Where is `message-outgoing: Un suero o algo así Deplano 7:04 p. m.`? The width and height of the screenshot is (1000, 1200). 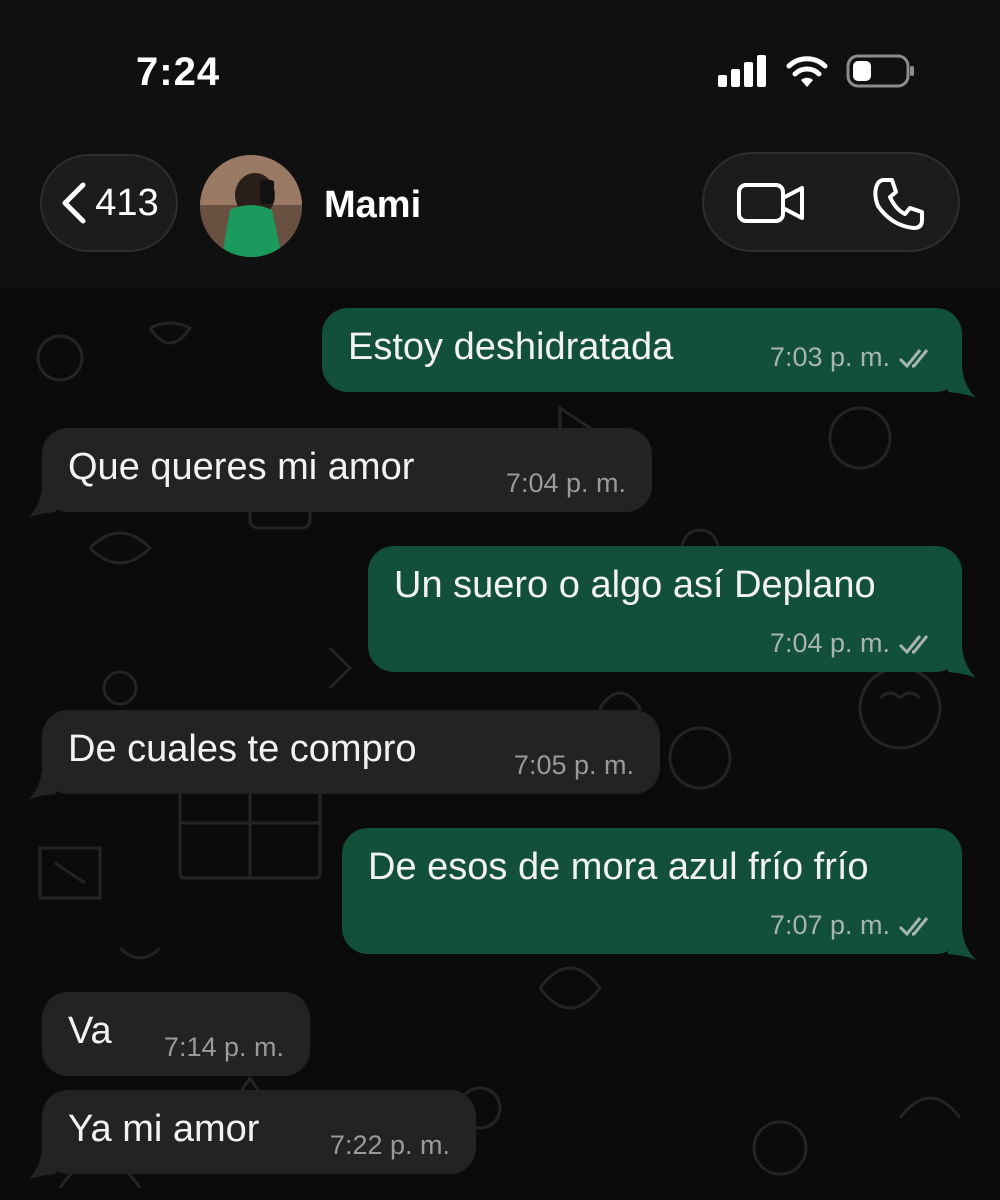
message-outgoing: Un suero o algo así Deplano 7:04 p. m. is located at coordinates (665, 609).